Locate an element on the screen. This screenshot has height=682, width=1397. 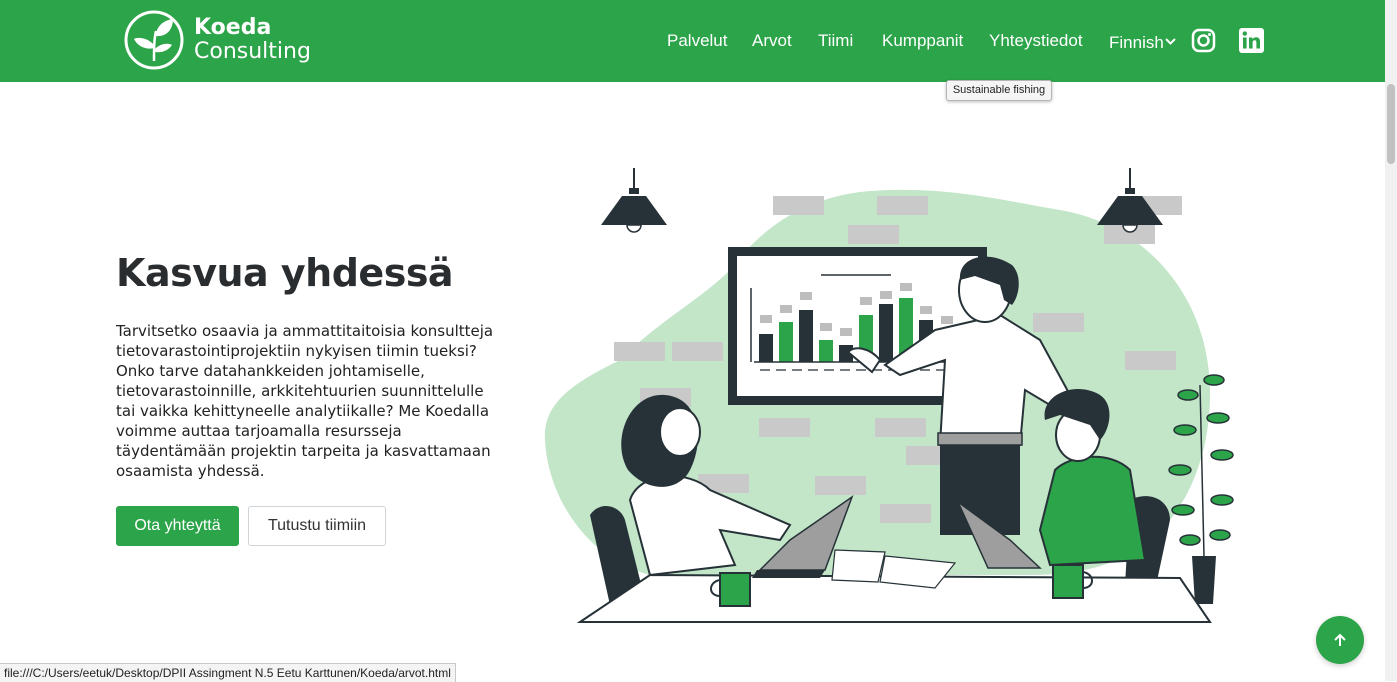
nav-item-arvot: Arvot is located at coordinates (772, 41).